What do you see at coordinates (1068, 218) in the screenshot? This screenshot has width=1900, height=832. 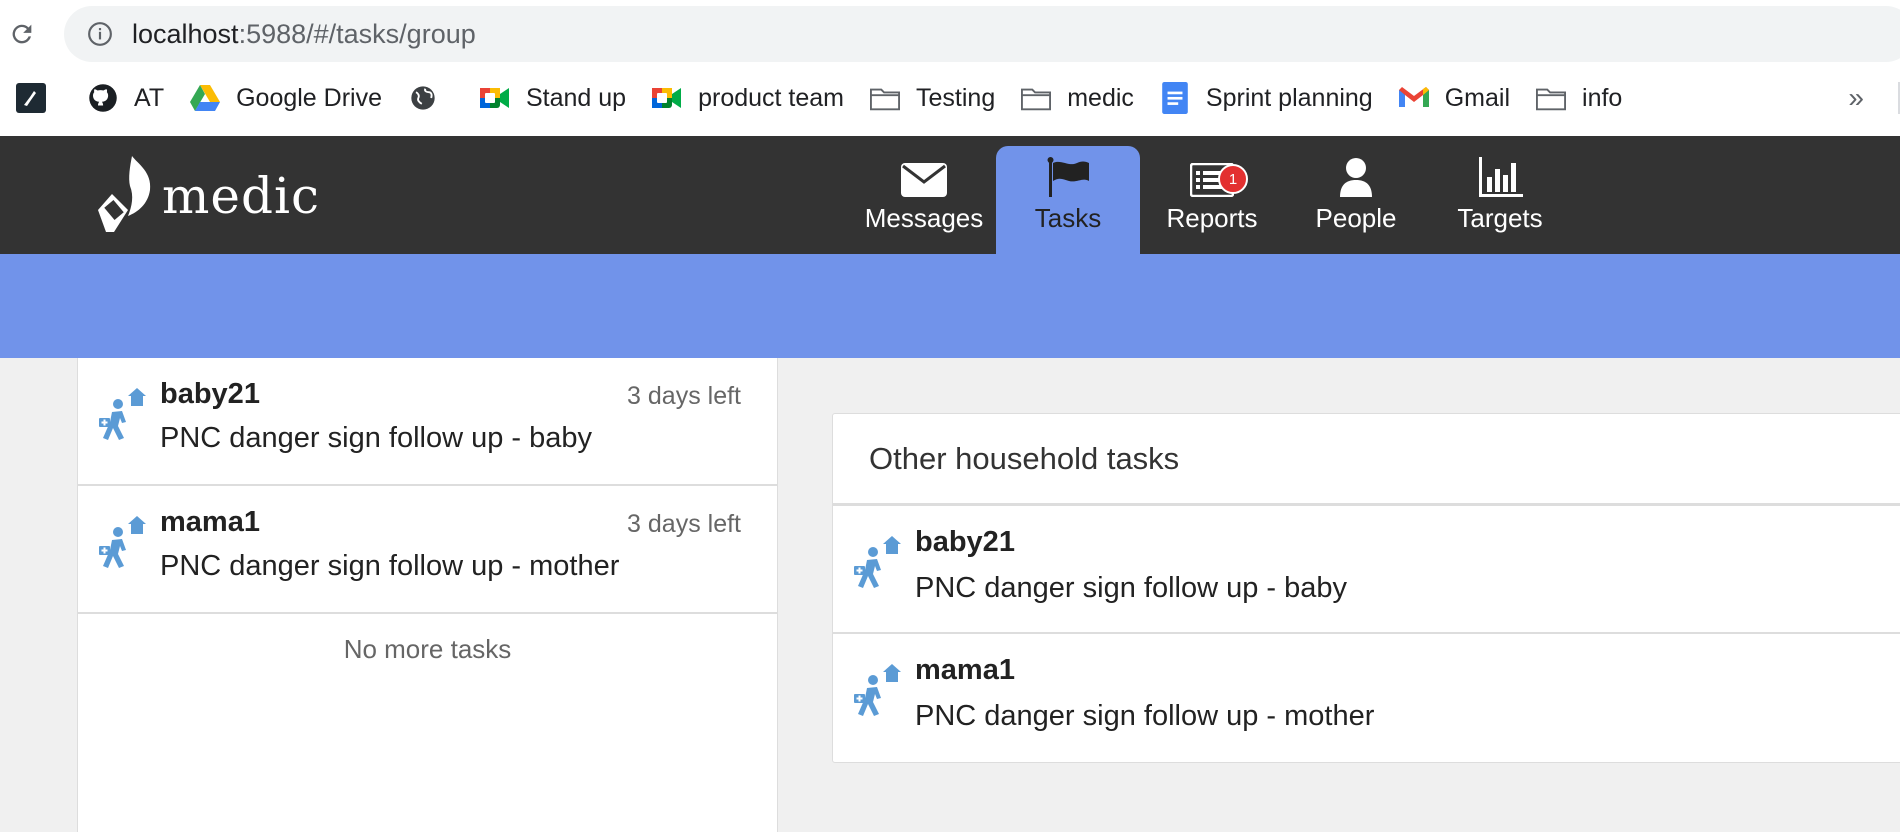 I see `tab-label: Tasks` at bounding box center [1068, 218].